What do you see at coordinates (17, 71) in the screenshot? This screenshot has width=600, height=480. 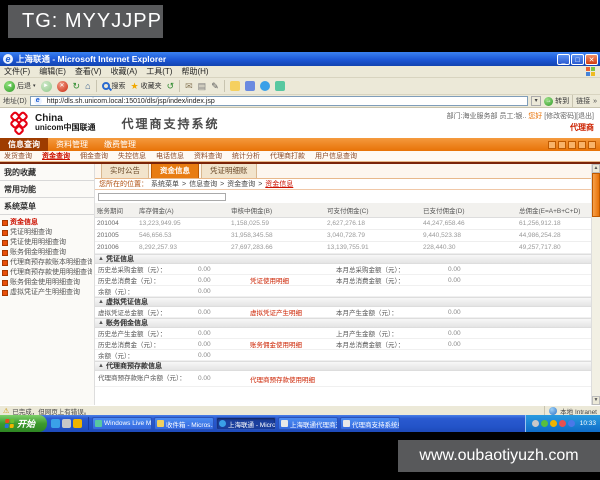 I see `menu-file: 文件(F)` at bounding box center [17, 71].